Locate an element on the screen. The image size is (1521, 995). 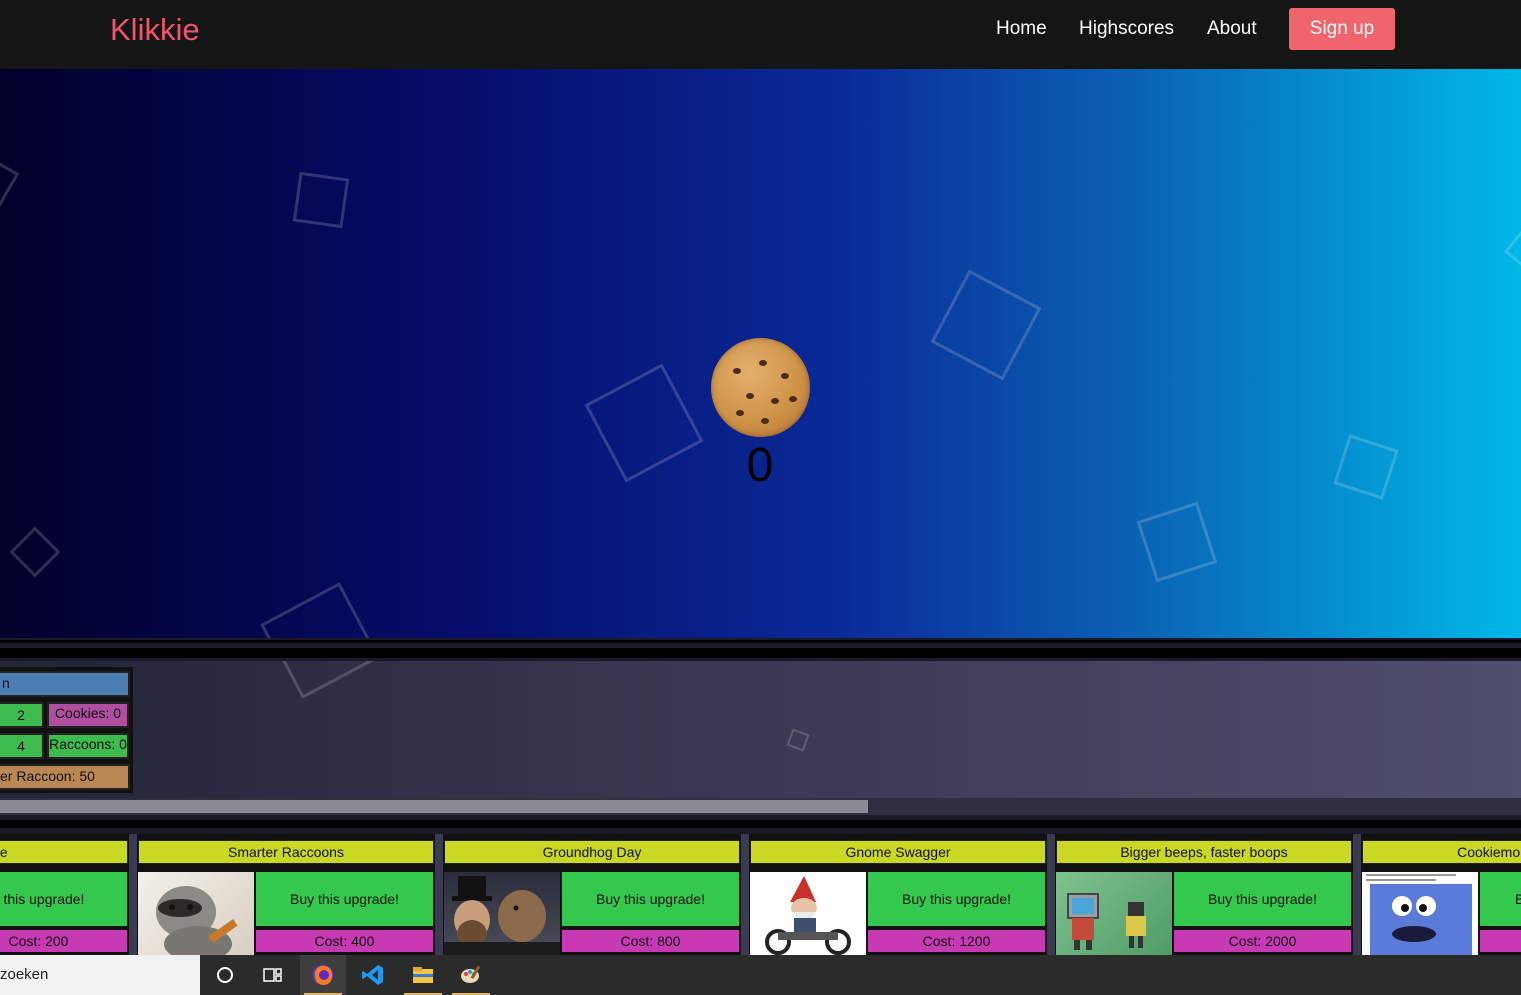
upgrade-title: Cookiemonster e is located at coordinates (1441, 852).